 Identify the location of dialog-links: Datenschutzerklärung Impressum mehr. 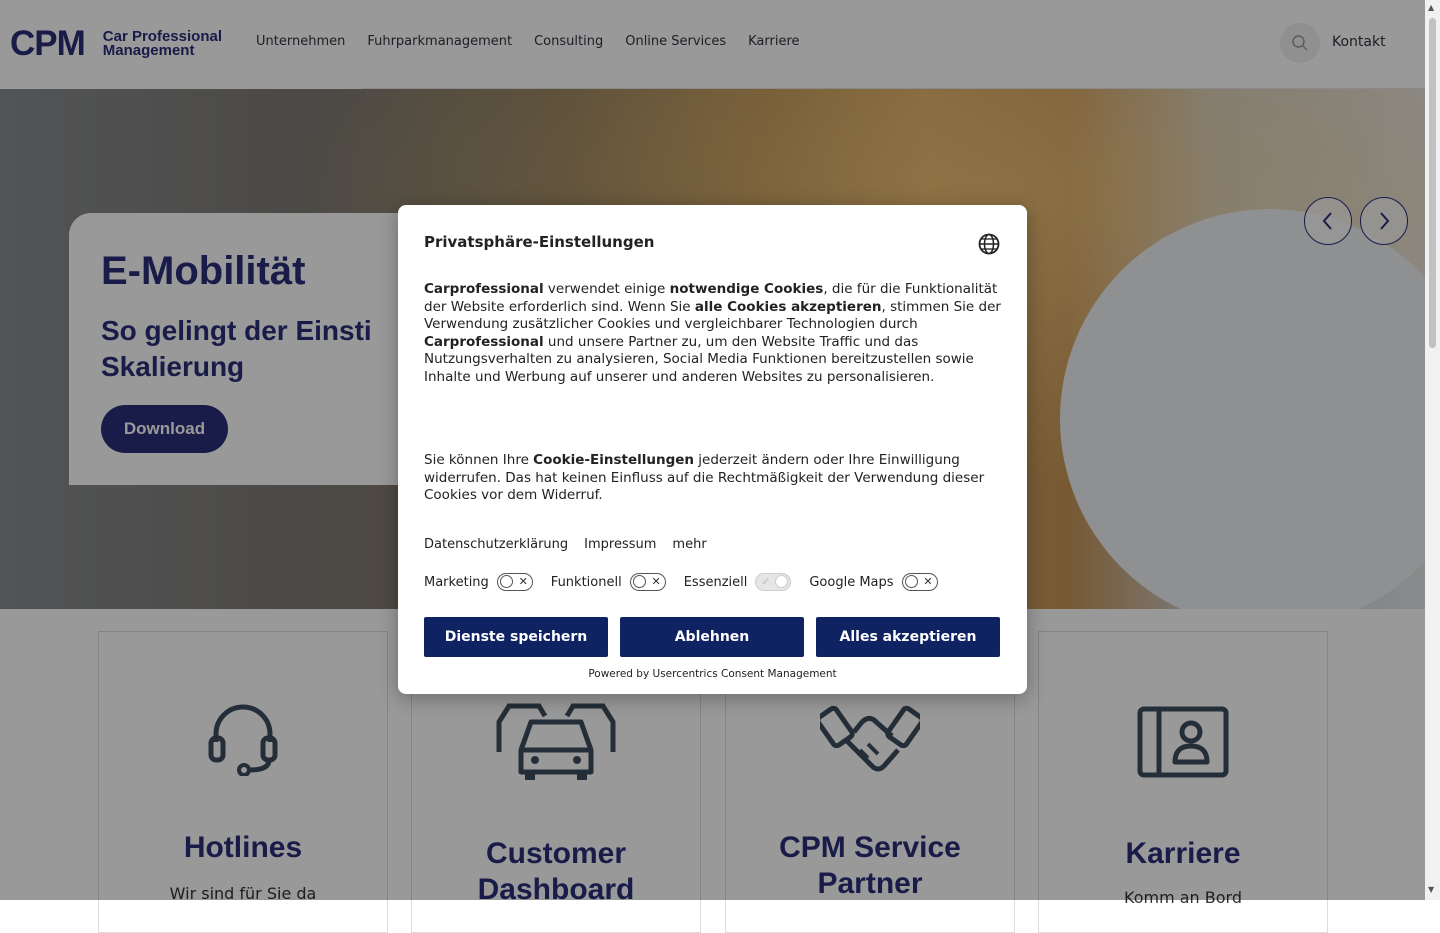
(565, 544).